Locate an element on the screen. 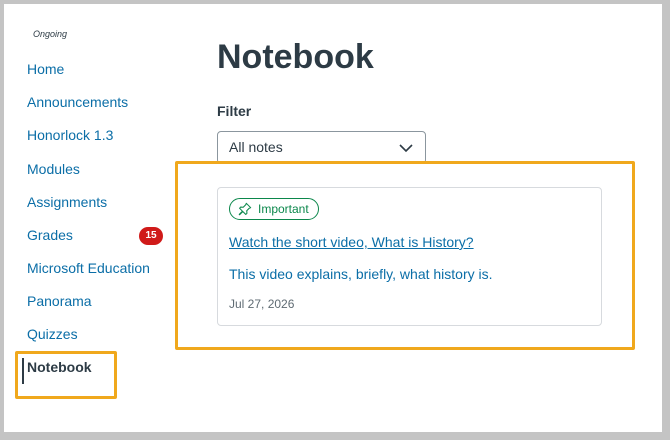  importance-tag-label: Important is located at coordinates (283, 209).